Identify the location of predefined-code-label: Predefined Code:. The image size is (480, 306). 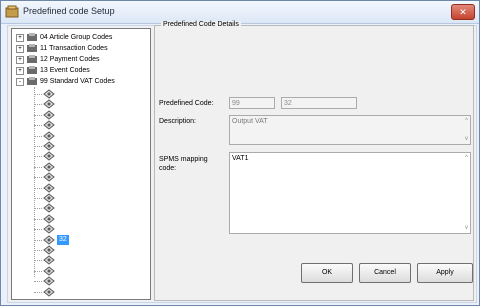
(186, 103).